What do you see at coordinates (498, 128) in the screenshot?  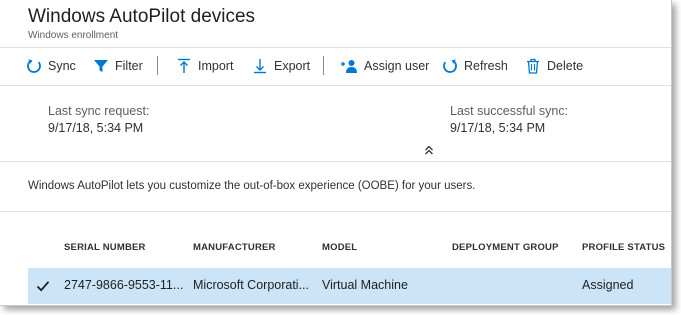 I see `last-successful-sync-value: 9/17/18, 5:34 PM` at bounding box center [498, 128].